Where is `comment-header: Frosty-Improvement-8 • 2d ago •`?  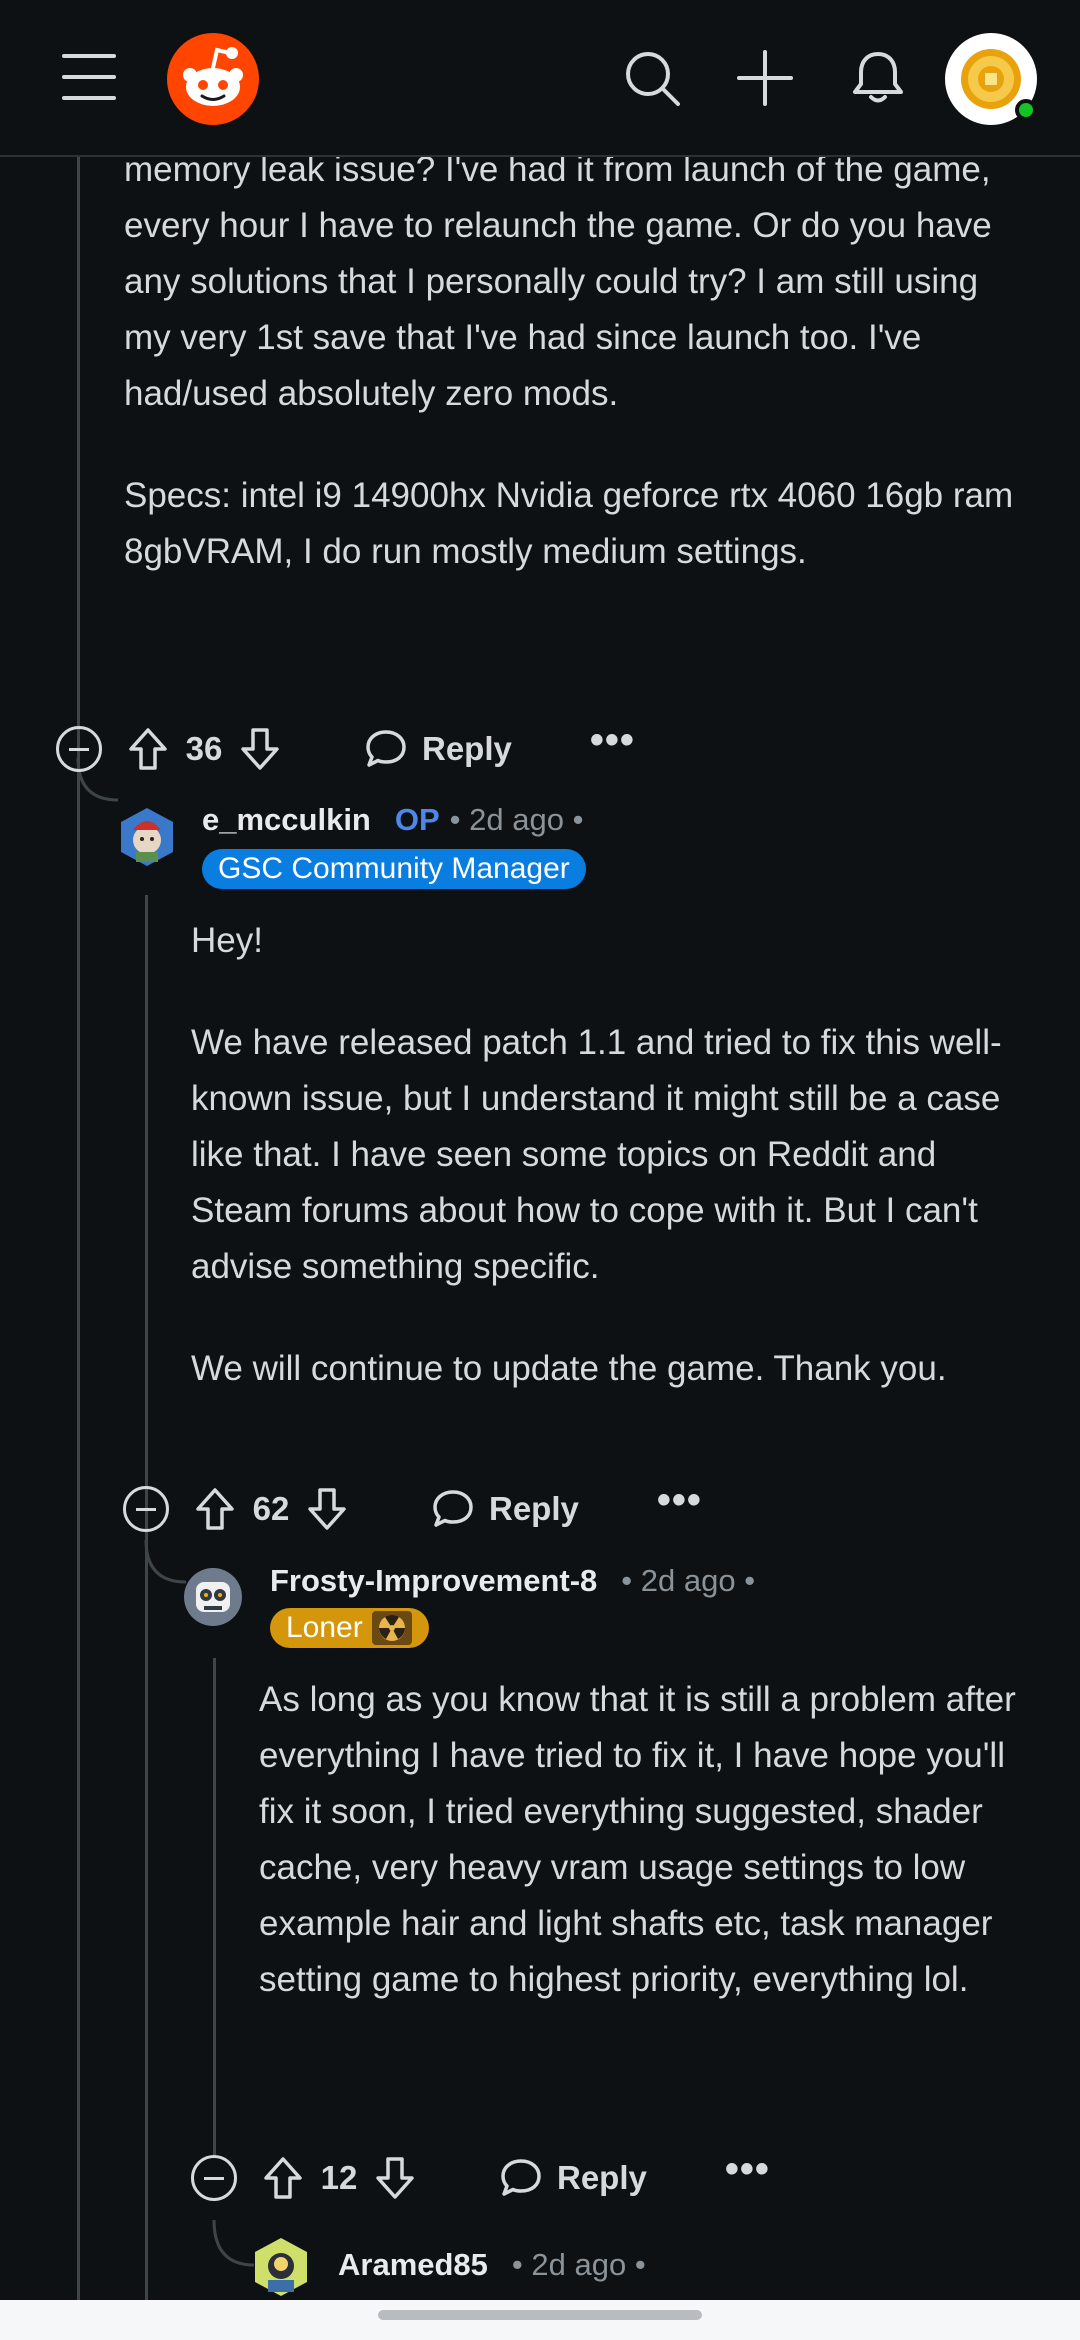 comment-header: Frosty-Improvement-8 • 2d ago • is located at coordinates (512, 1581).